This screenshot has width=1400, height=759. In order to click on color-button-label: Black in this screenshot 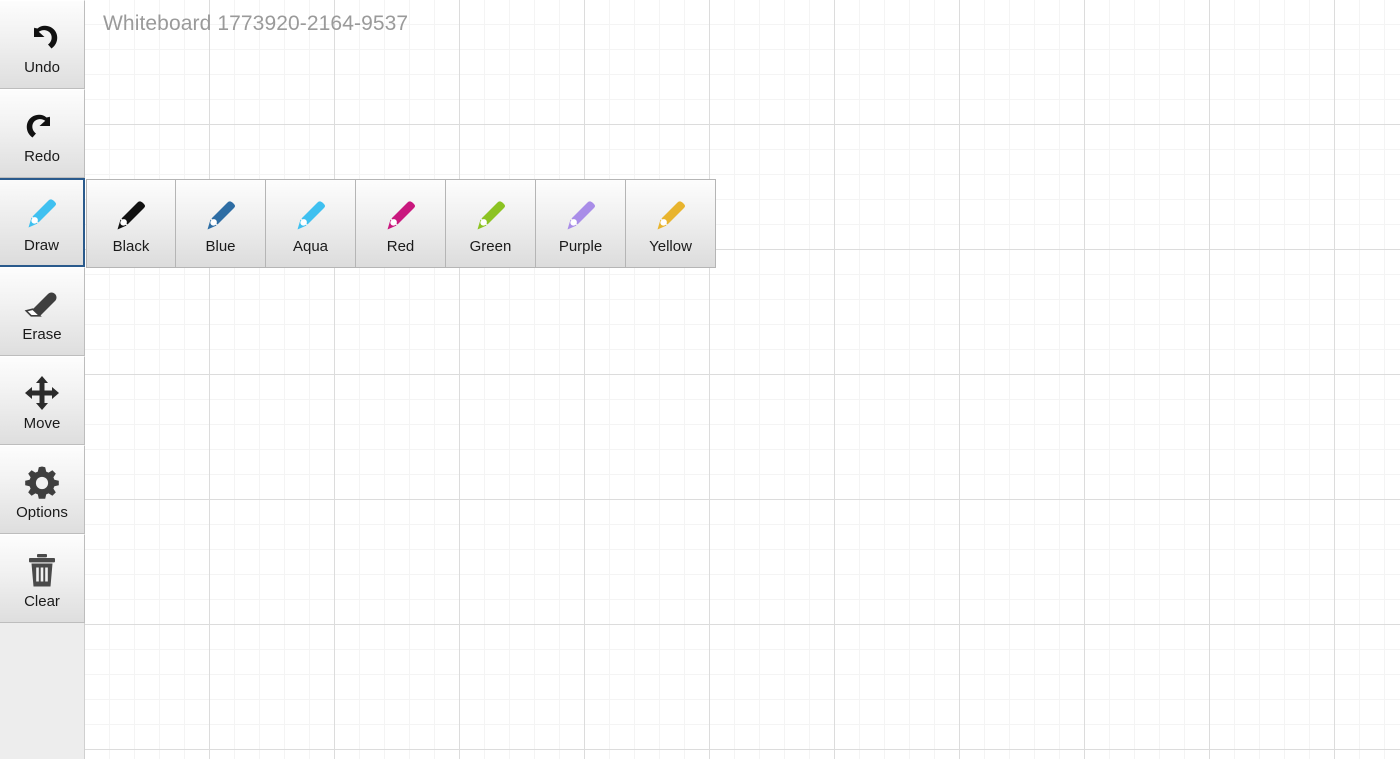, I will do `click(131, 246)`.